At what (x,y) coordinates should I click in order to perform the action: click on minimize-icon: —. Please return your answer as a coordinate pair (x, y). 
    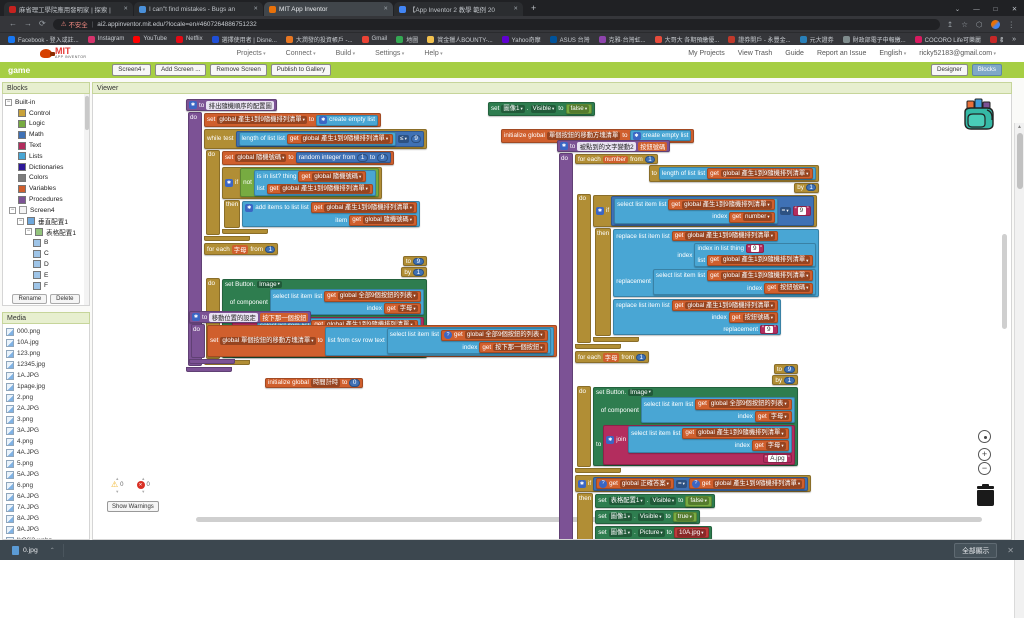
    Looking at the image, I should click on (976, 9).